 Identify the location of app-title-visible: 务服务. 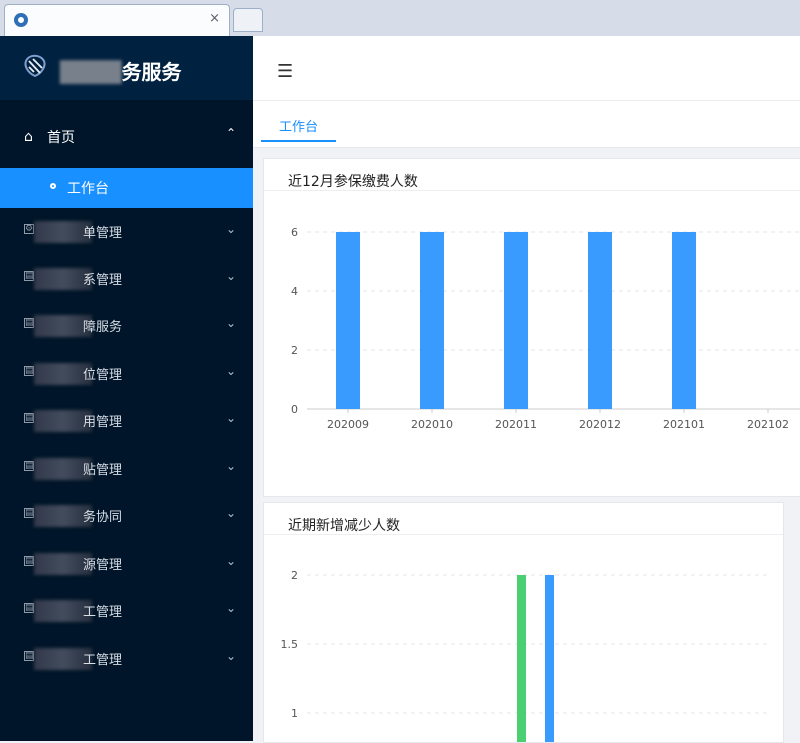
(151, 72).